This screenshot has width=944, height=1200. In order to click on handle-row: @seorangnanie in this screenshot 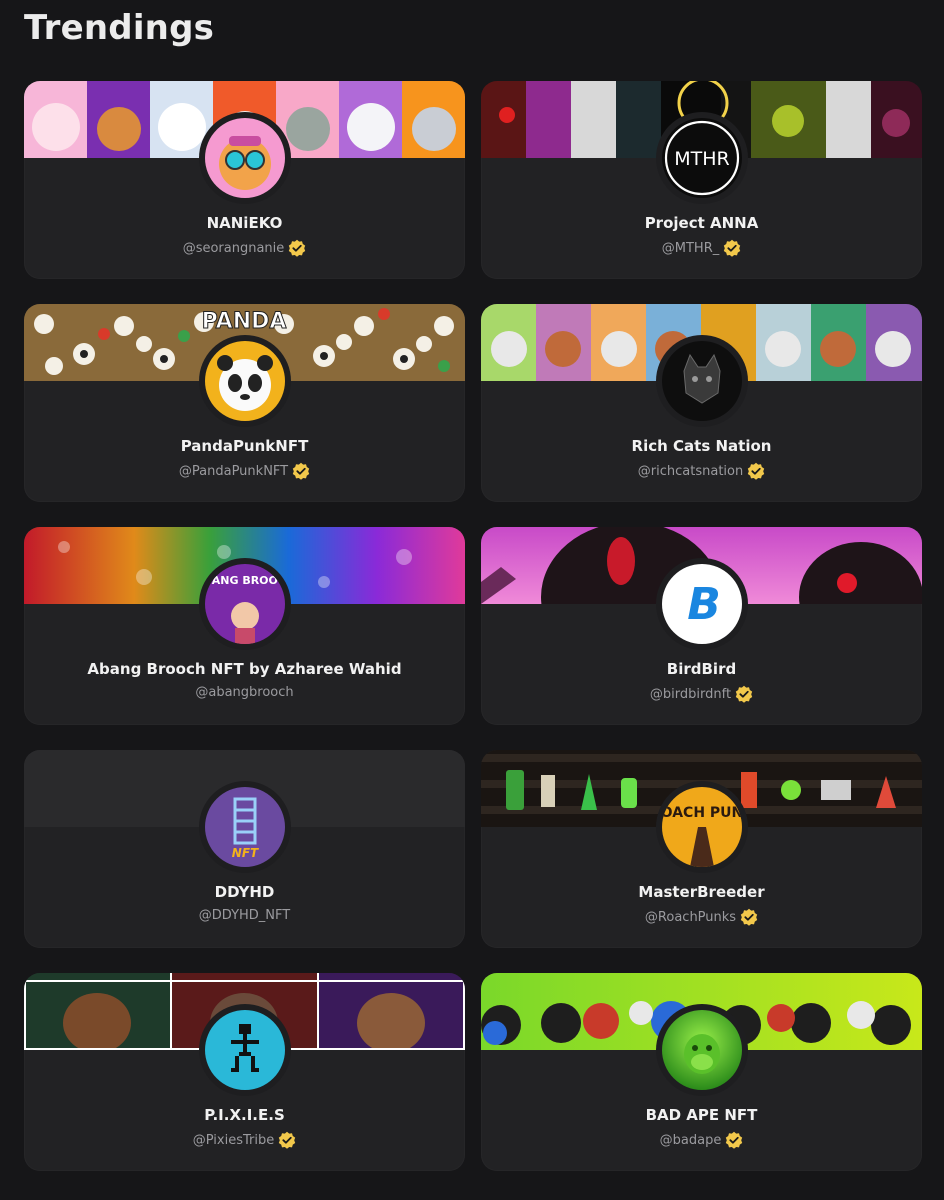, I will do `click(244, 248)`.